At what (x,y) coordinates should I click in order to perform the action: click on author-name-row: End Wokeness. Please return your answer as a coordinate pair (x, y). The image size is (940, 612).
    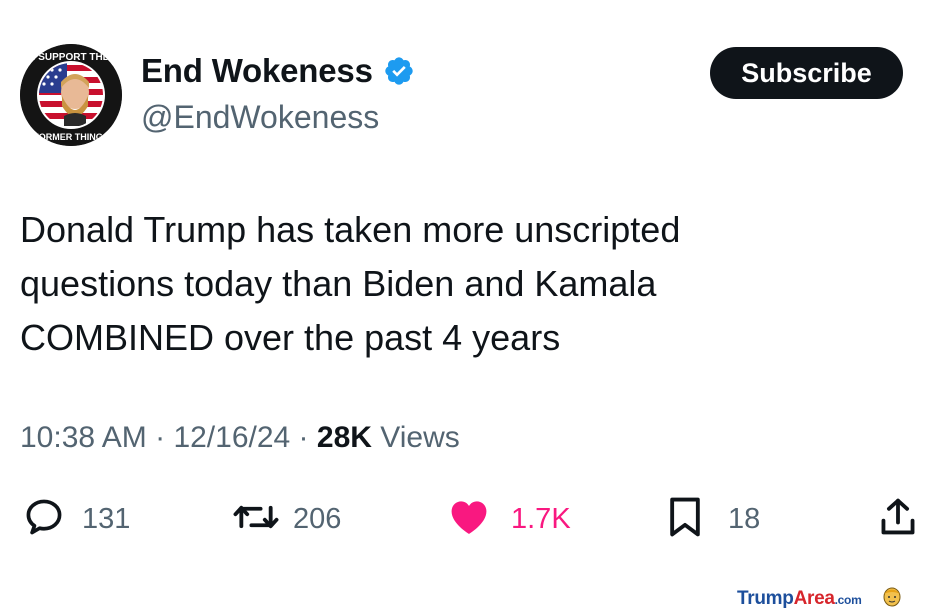
    Looking at the image, I should click on (278, 71).